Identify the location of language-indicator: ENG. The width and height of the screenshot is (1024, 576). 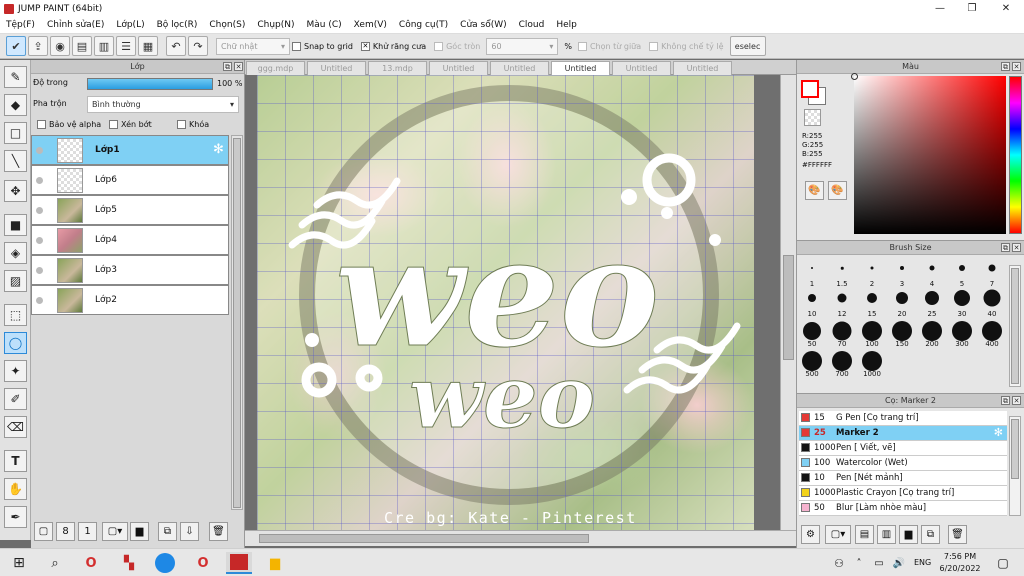
(922, 562).